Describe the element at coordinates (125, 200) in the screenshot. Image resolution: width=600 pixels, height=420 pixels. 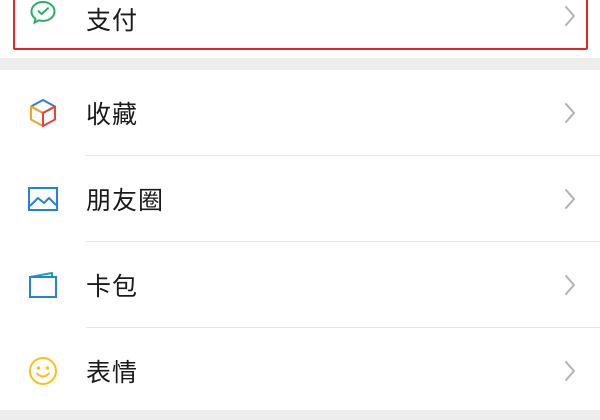
I see `menu-item-label: 朋友圈` at that location.